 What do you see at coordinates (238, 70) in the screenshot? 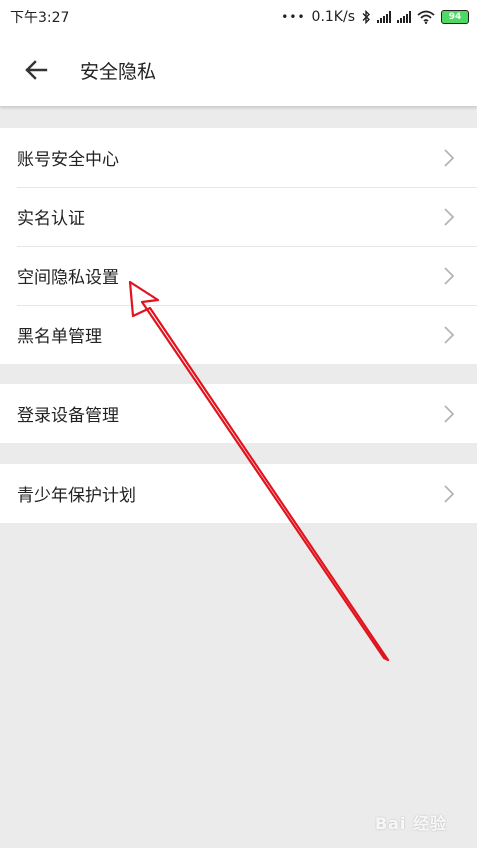
I see `app-header: 安全隐私` at bounding box center [238, 70].